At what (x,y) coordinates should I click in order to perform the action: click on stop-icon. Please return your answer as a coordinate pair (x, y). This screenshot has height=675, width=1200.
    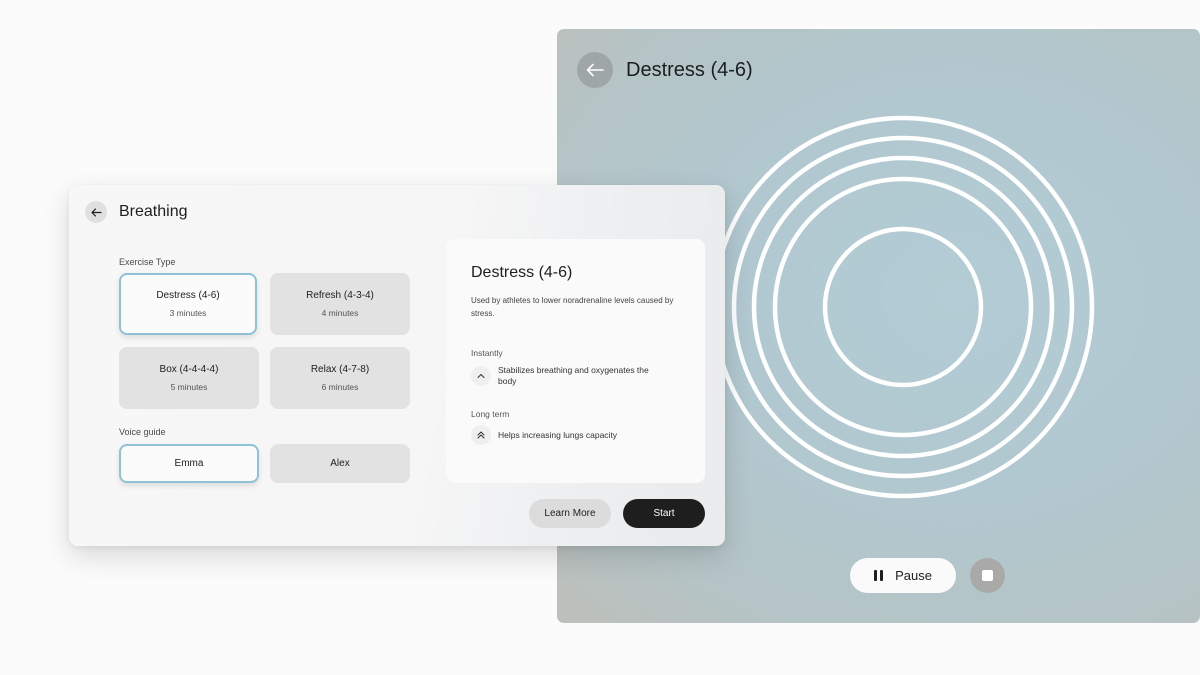
    Looking at the image, I should click on (987, 575).